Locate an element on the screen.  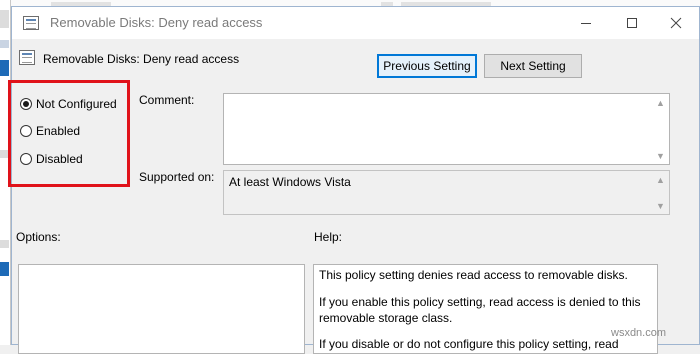
minimize-icon is located at coordinates (586, 23).